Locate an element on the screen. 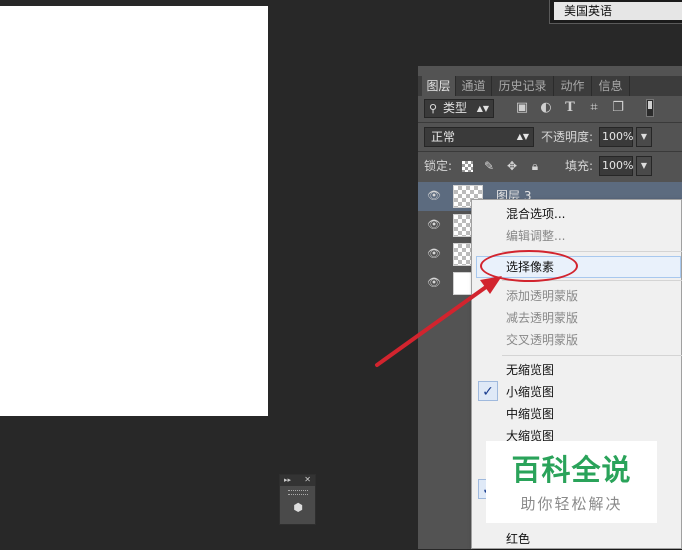 The image size is (682, 550). lock-image-pixels-icon: ✎ is located at coordinates (489, 166).